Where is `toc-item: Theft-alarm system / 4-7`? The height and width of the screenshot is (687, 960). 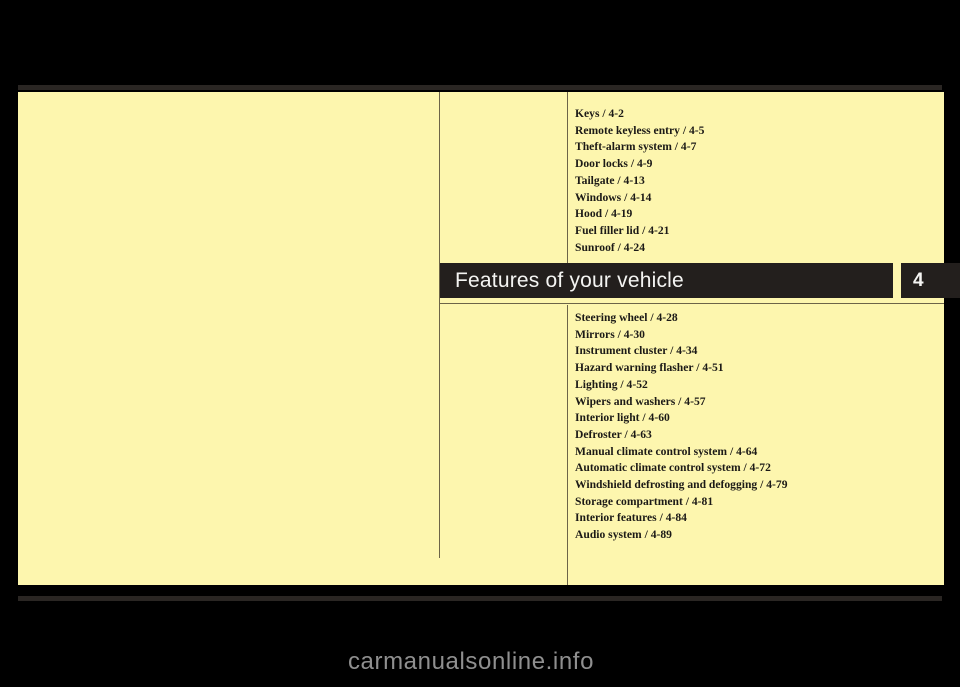 toc-item: Theft-alarm system / 4-7 is located at coordinates (639, 147).